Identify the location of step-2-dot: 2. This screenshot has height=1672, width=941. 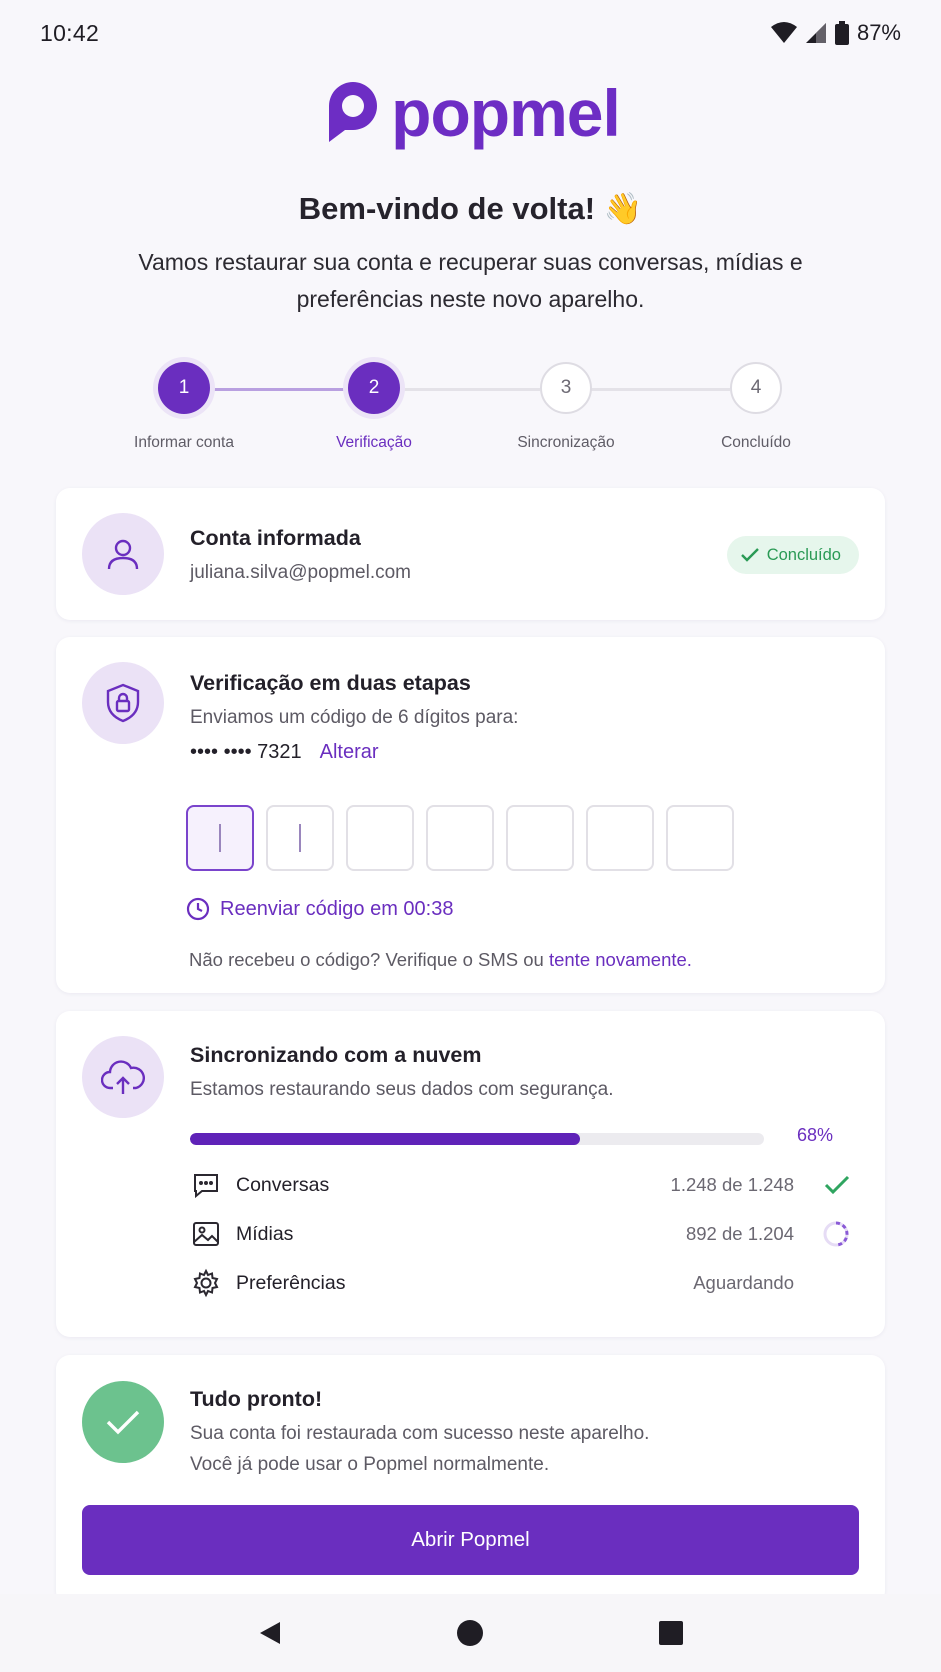
(374, 388).